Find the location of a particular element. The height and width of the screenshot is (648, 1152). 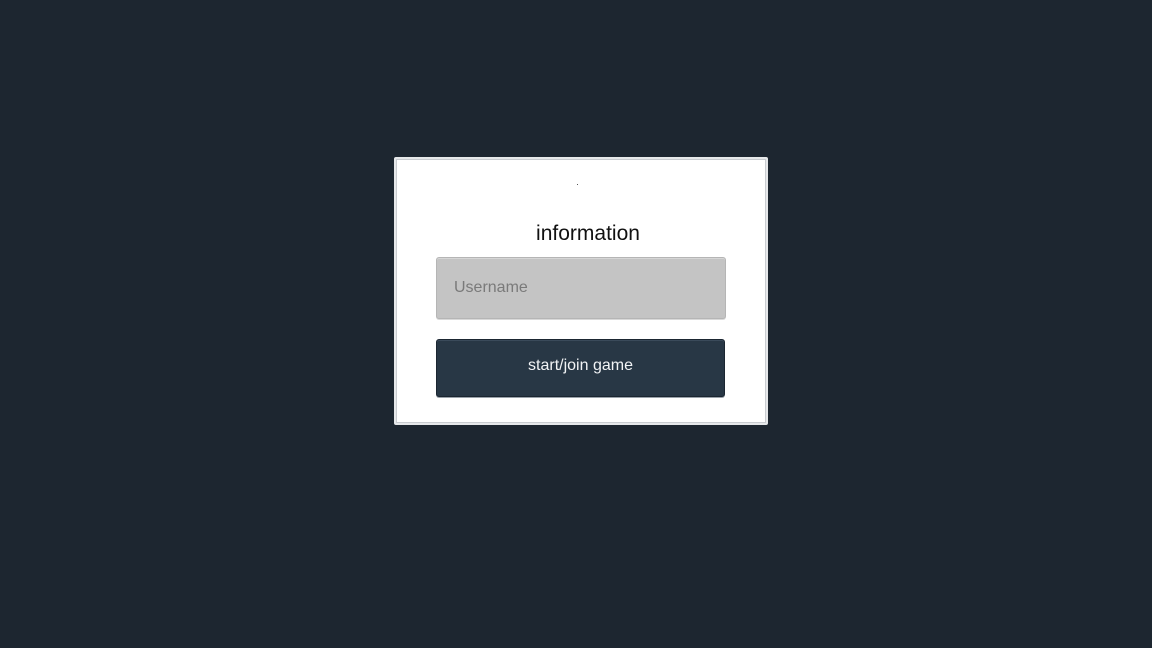

username-input is located at coordinates (581, 288).